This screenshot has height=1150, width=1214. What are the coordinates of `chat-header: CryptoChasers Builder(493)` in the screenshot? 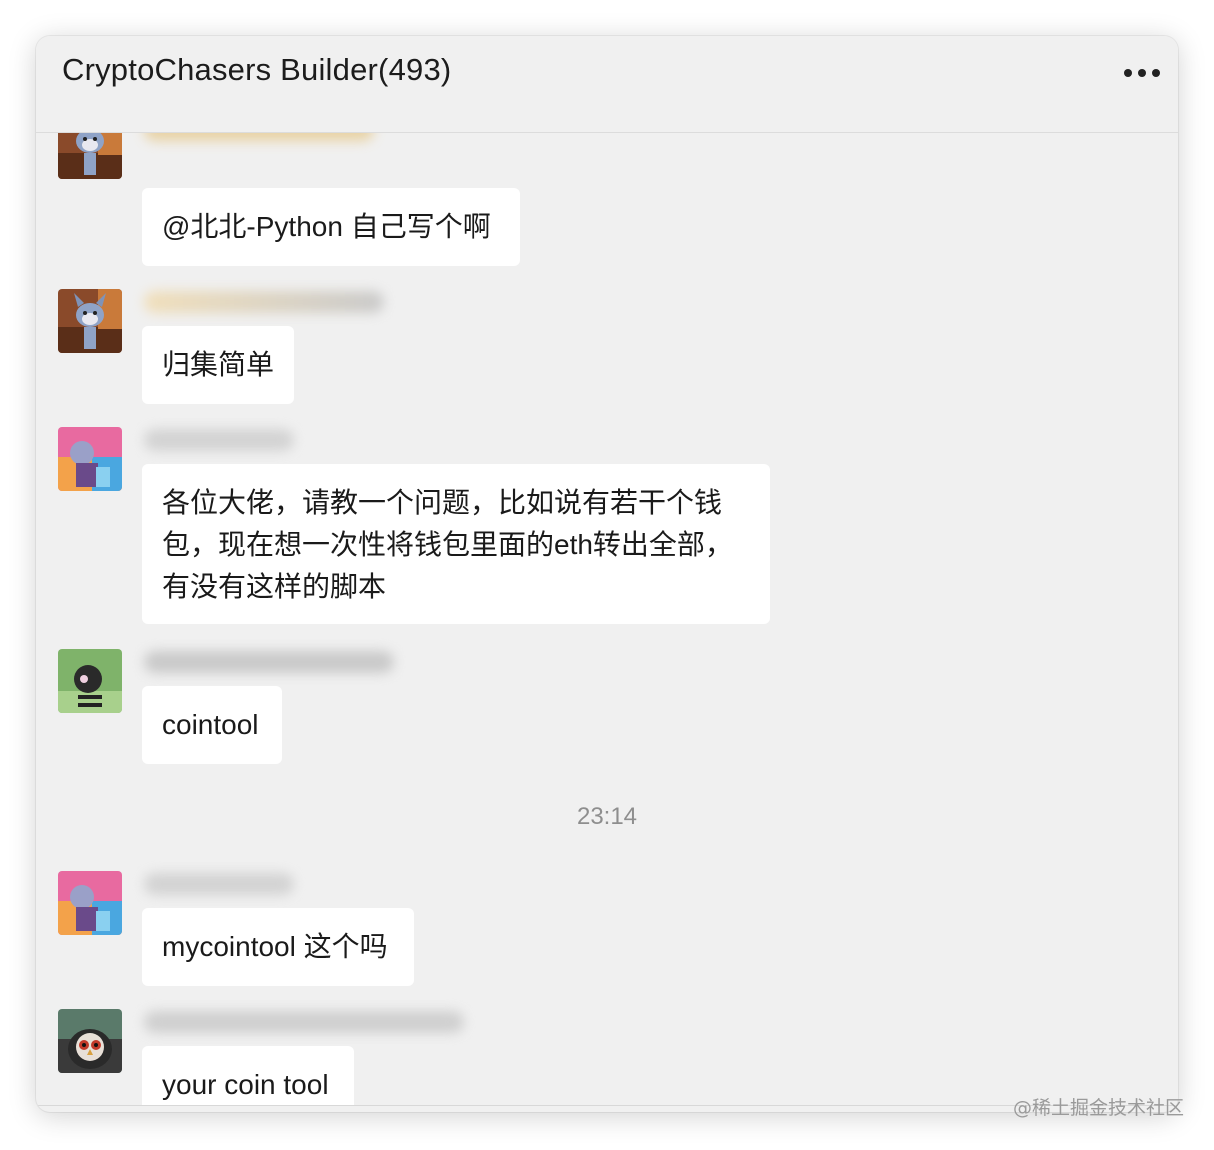 It's located at (607, 84).